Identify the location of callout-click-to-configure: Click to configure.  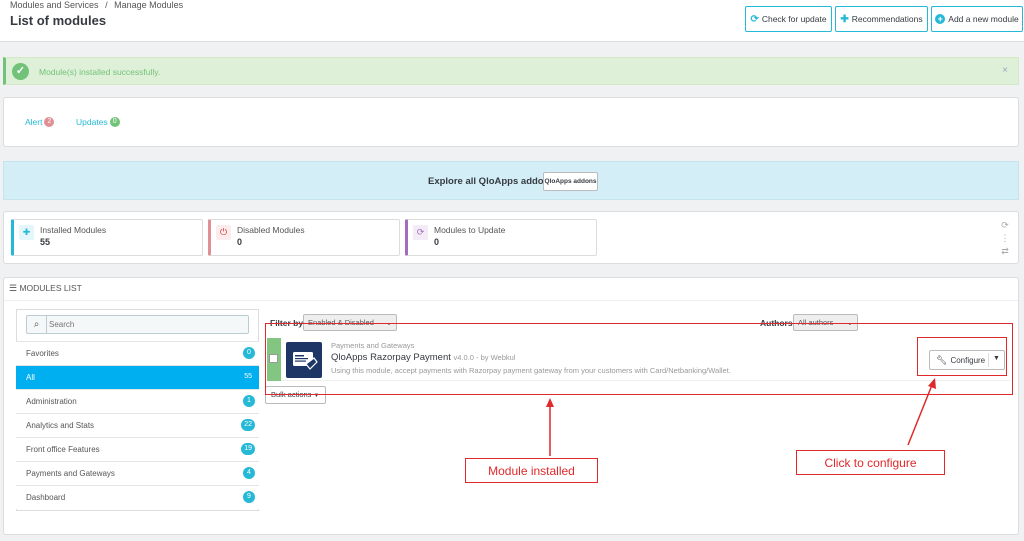
(870, 462).